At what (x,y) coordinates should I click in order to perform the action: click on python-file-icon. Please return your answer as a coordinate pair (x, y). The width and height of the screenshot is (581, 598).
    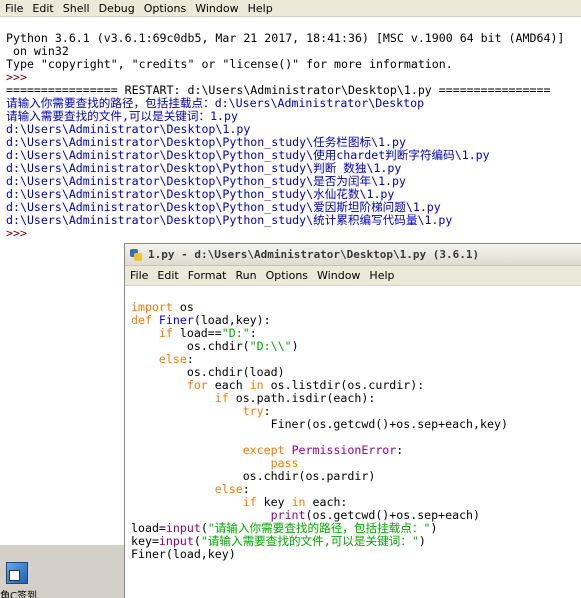
    Looking at the image, I should click on (136, 255).